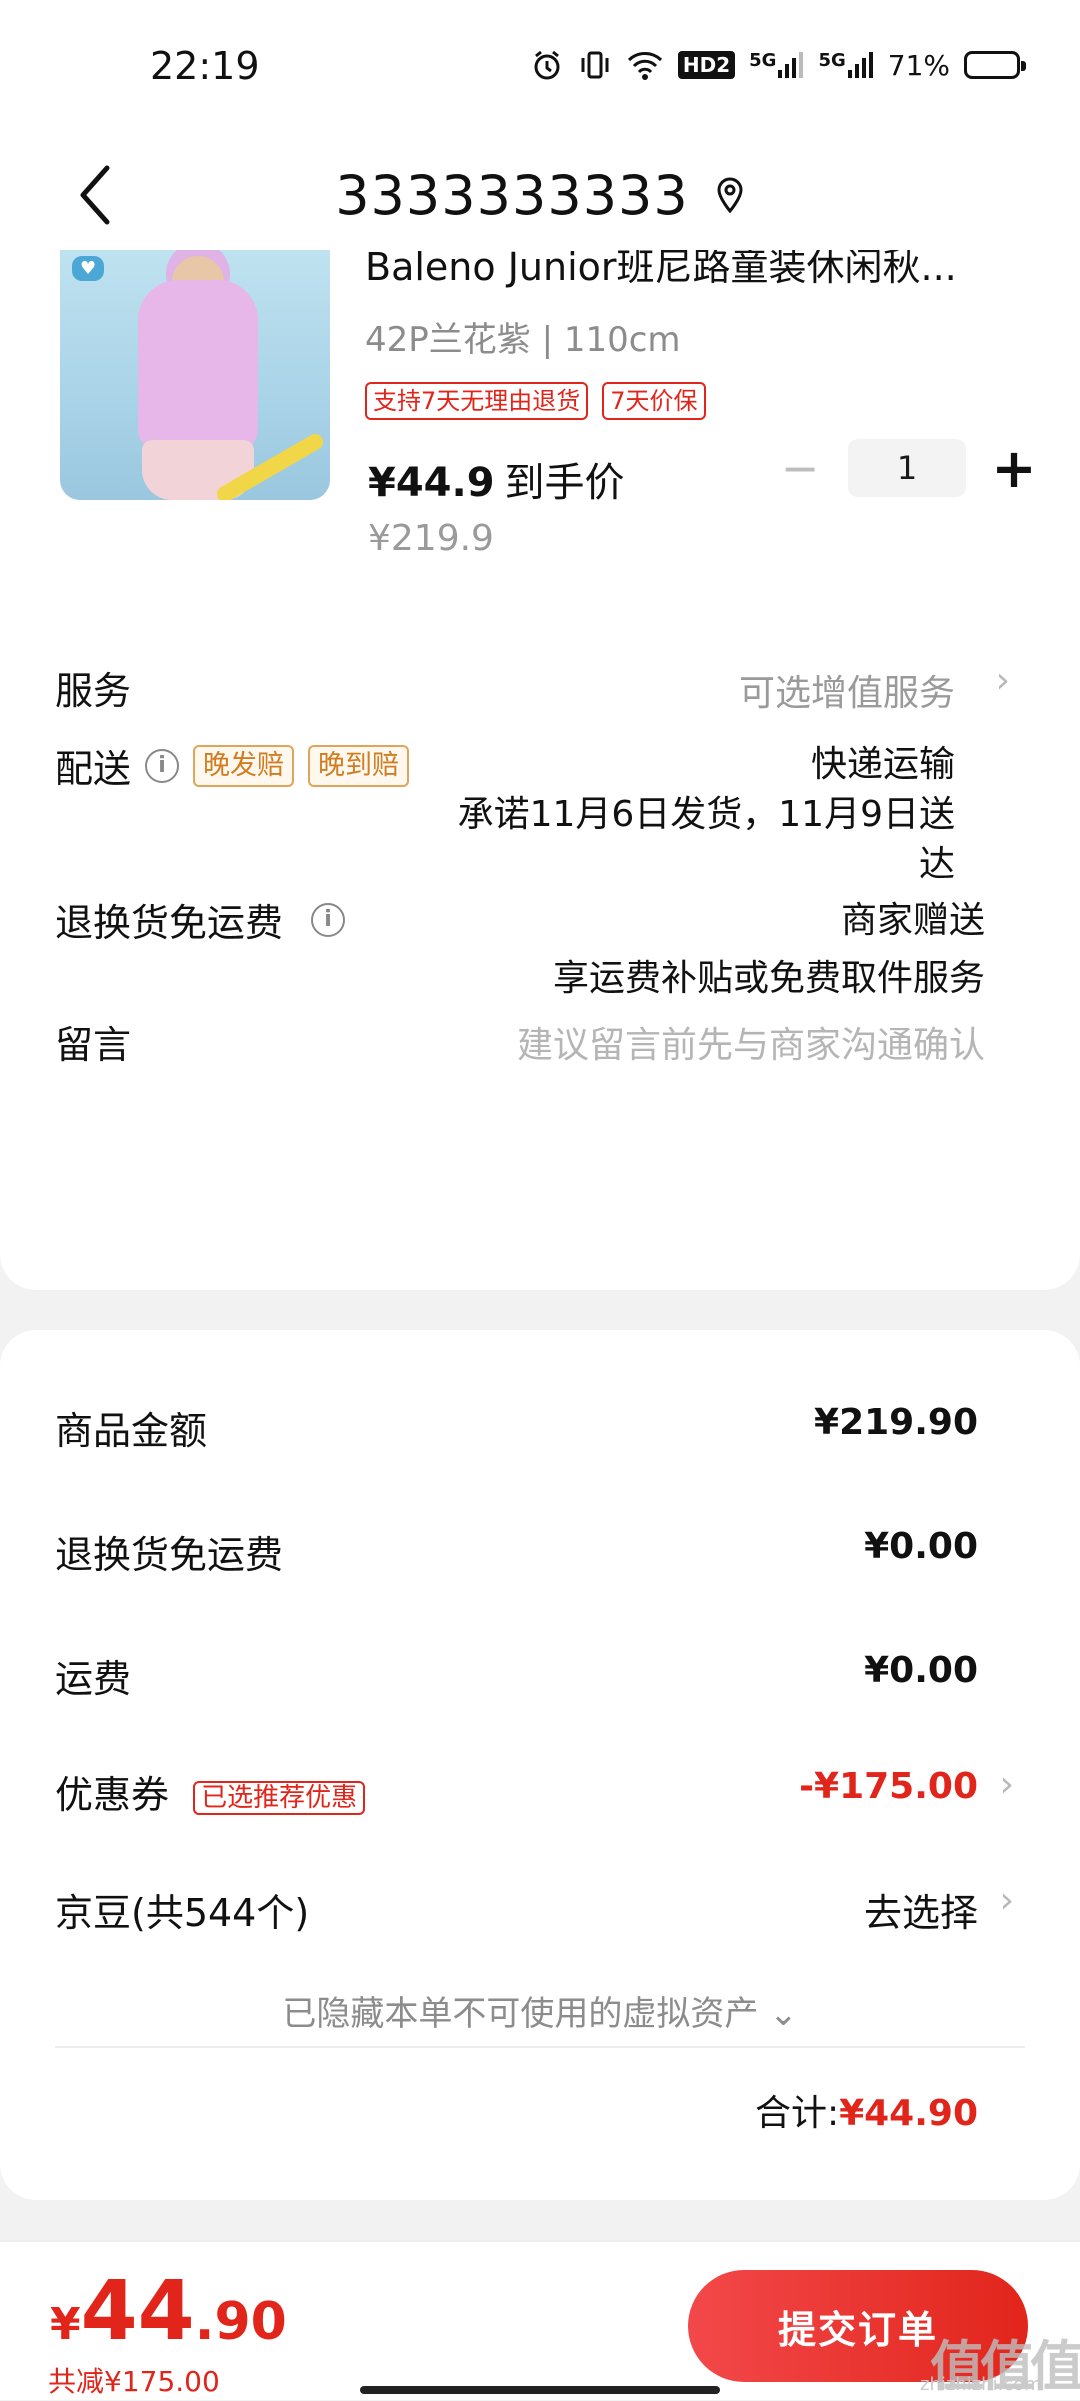 The width and height of the screenshot is (1080, 2401). Describe the element at coordinates (645, 65) in the screenshot. I see `wifi-icon` at that location.